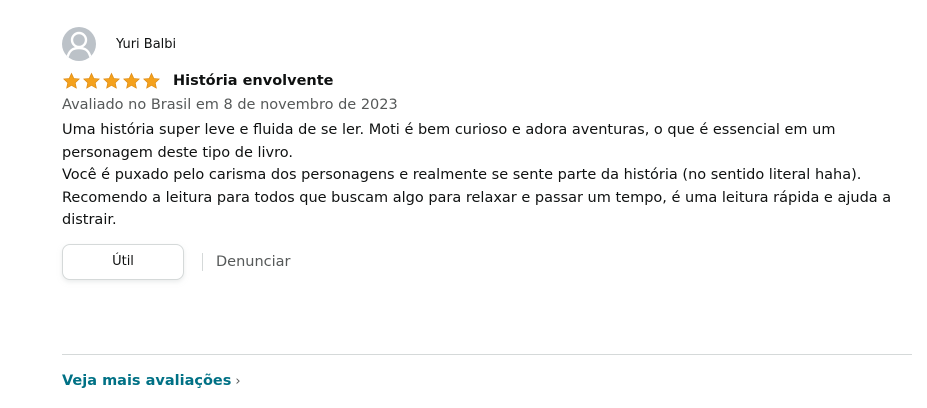 Image resolution: width=927 pixels, height=408 pixels. What do you see at coordinates (487, 354) in the screenshot?
I see `section-divider` at bounding box center [487, 354].